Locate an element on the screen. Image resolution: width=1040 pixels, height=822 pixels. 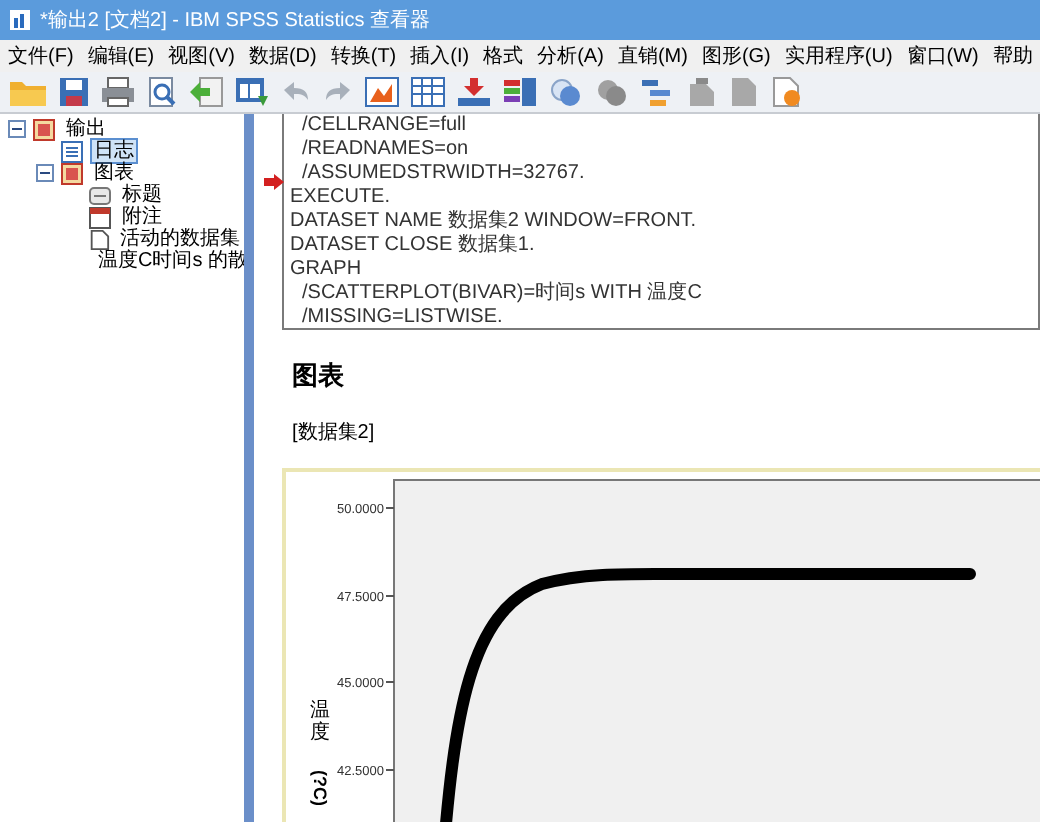
window-icon is located at coordinates (252, 92).